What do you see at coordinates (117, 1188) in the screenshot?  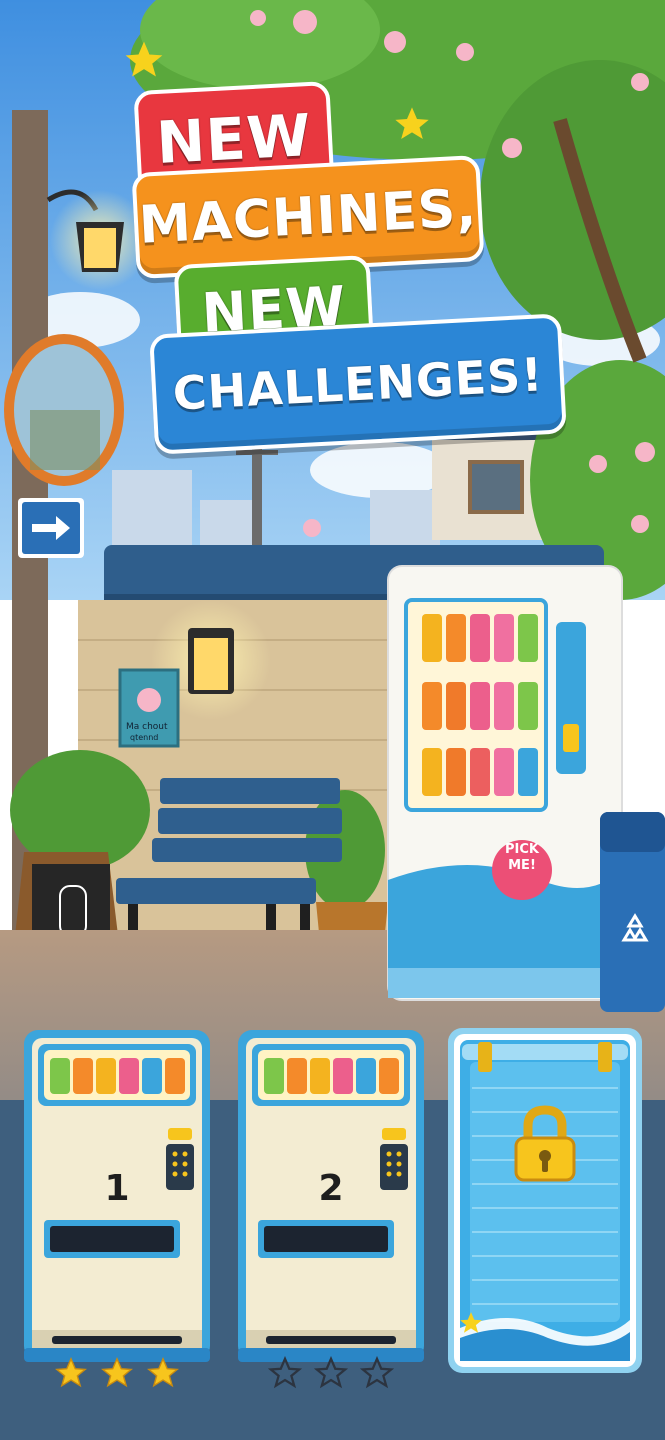 I see `level-number: 1` at bounding box center [117, 1188].